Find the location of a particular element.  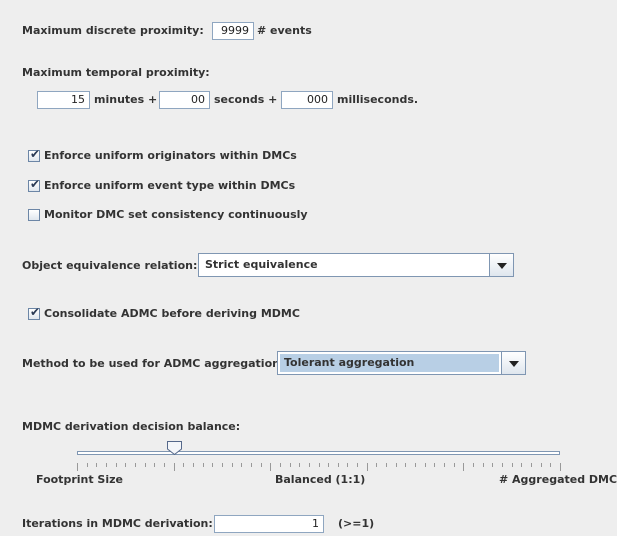

equivalence-value: Strict equivalence is located at coordinates (261, 264).